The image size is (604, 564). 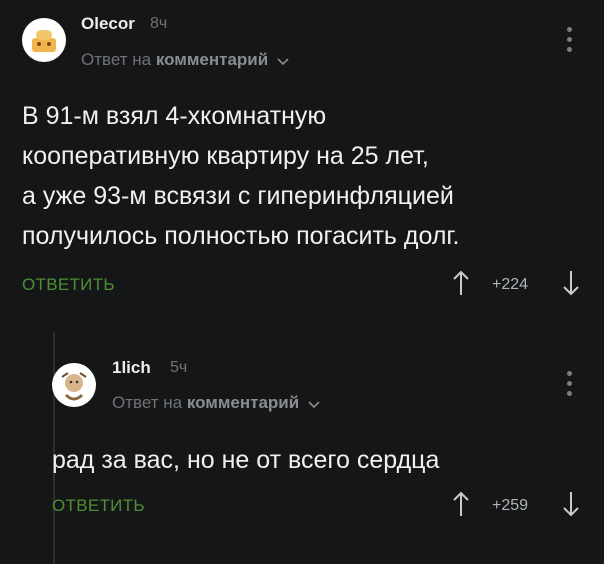 I want to click on comment-text-line: получилось полностью погасить долг., so click(x=241, y=236).